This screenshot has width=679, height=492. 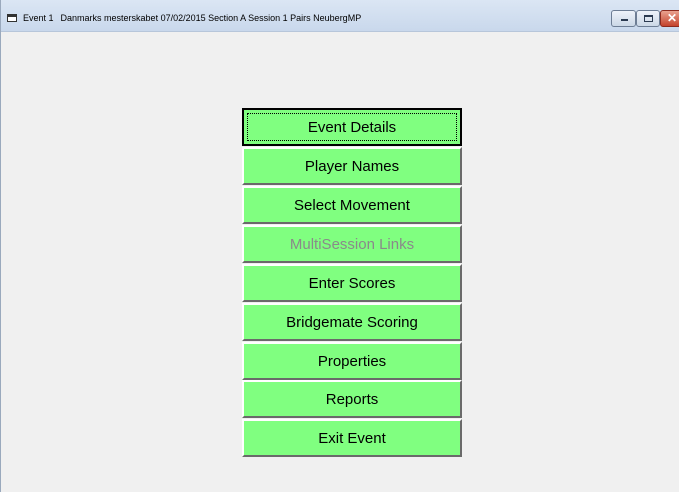 I want to click on minimize-button, so click(x=623, y=18).